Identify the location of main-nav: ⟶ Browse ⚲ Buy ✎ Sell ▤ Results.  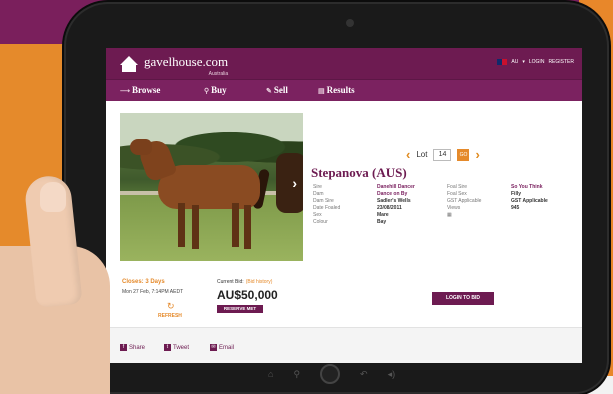
(344, 90).